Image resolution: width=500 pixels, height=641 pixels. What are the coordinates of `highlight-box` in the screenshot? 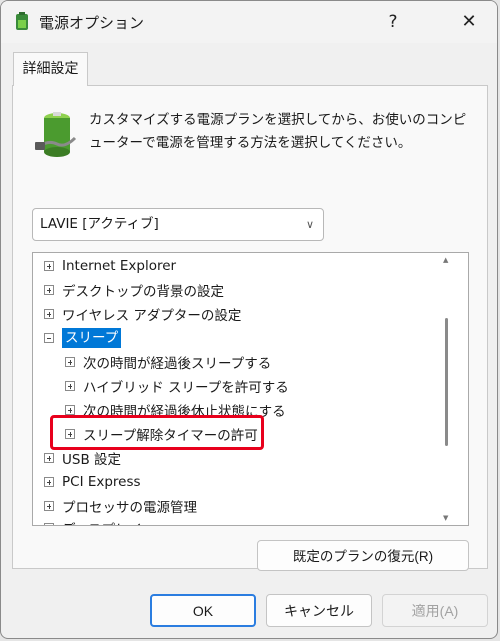 It's located at (157, 432).